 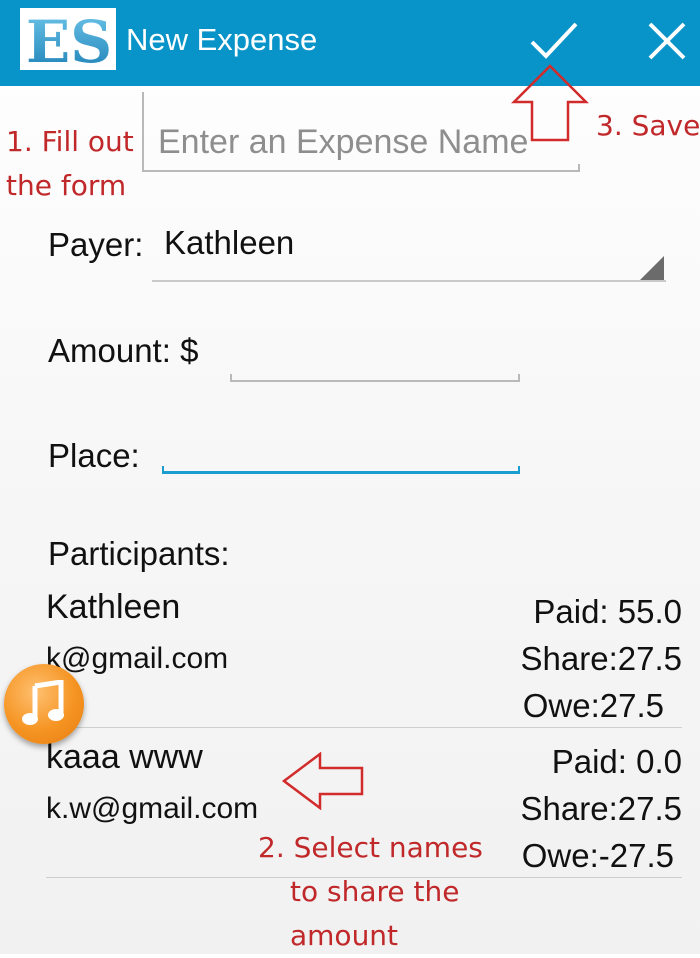 I want to click on place-label: Place:, so click(x=94, y=455).